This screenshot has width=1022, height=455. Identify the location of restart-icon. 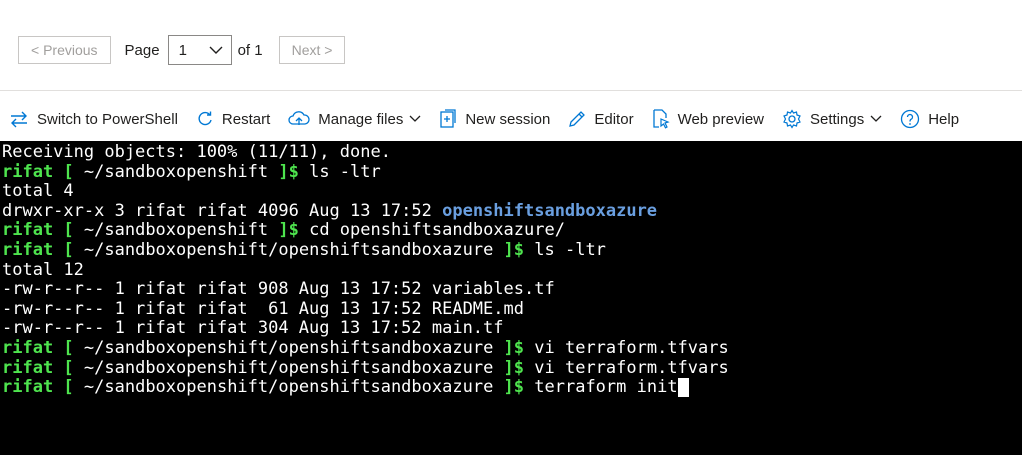
(205, 118).